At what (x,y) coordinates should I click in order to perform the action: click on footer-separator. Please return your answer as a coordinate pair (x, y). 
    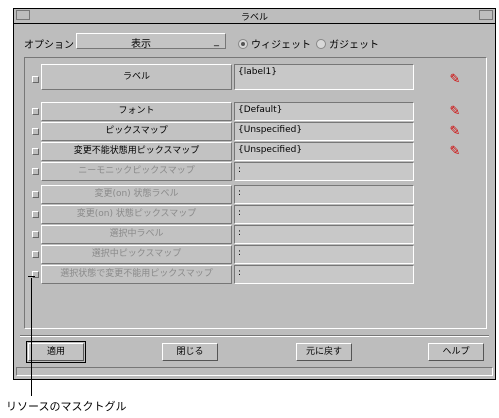
    Looking at the image, I should click on (254, 336).